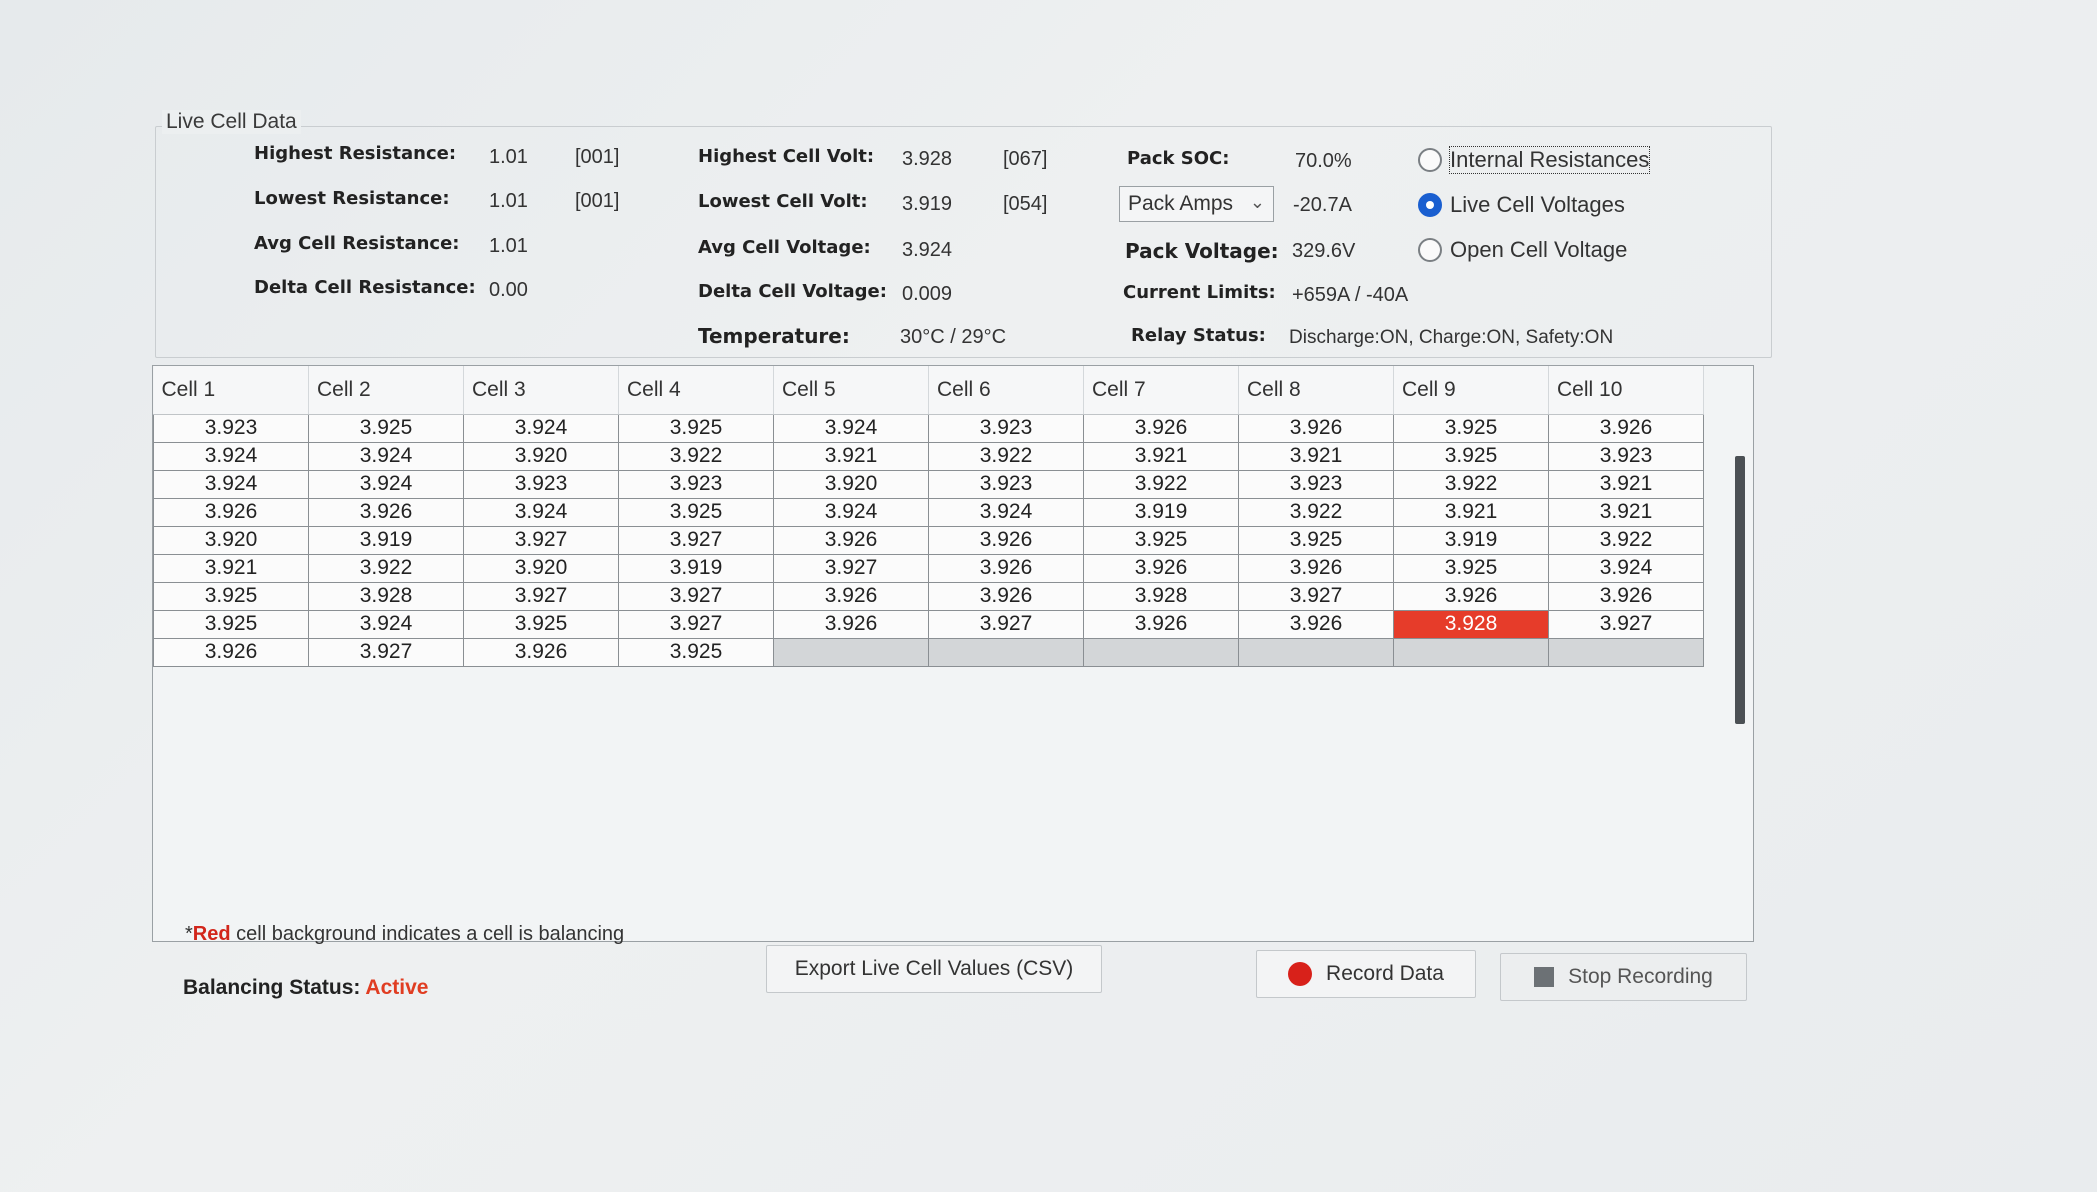 Image resolution: width=2097 pixels, height=1192 pixels. Describe the element at coordinates (934, 969) in the screenshot. I see `export-csv-button: Export Live Cell Values (CSV)` at that location.